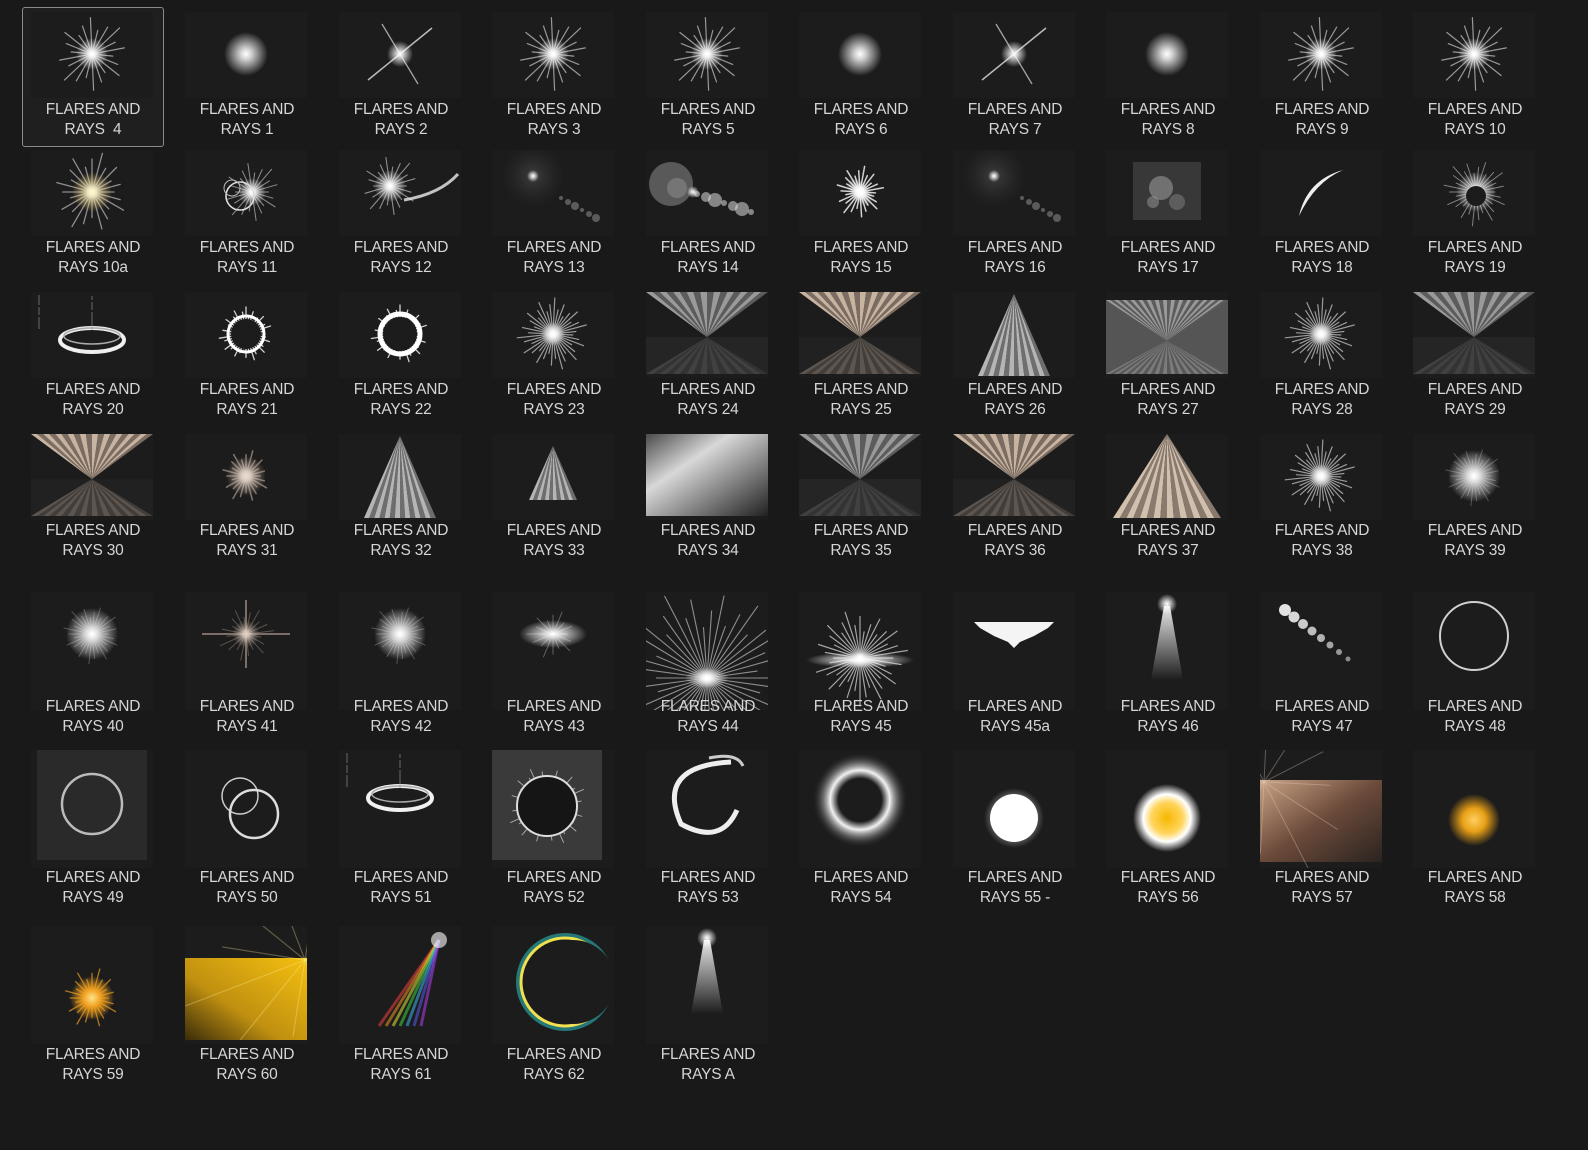 The image size is (1588, 1150). I want to click on brush-item: FLARES AND RAYS 46, so click(1168, 667).